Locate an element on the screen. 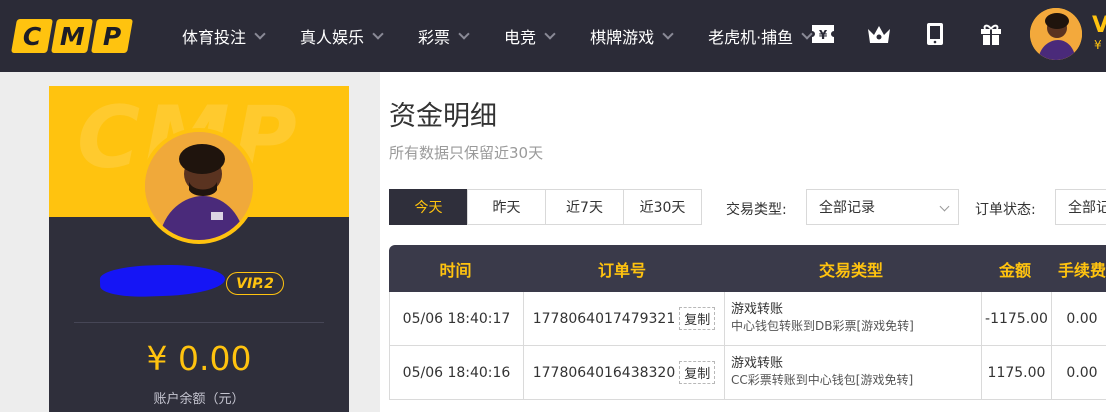 Image resolution: width=1106 pixels, height=412 pixels. profile-divider is located at coordinates (199, 322).